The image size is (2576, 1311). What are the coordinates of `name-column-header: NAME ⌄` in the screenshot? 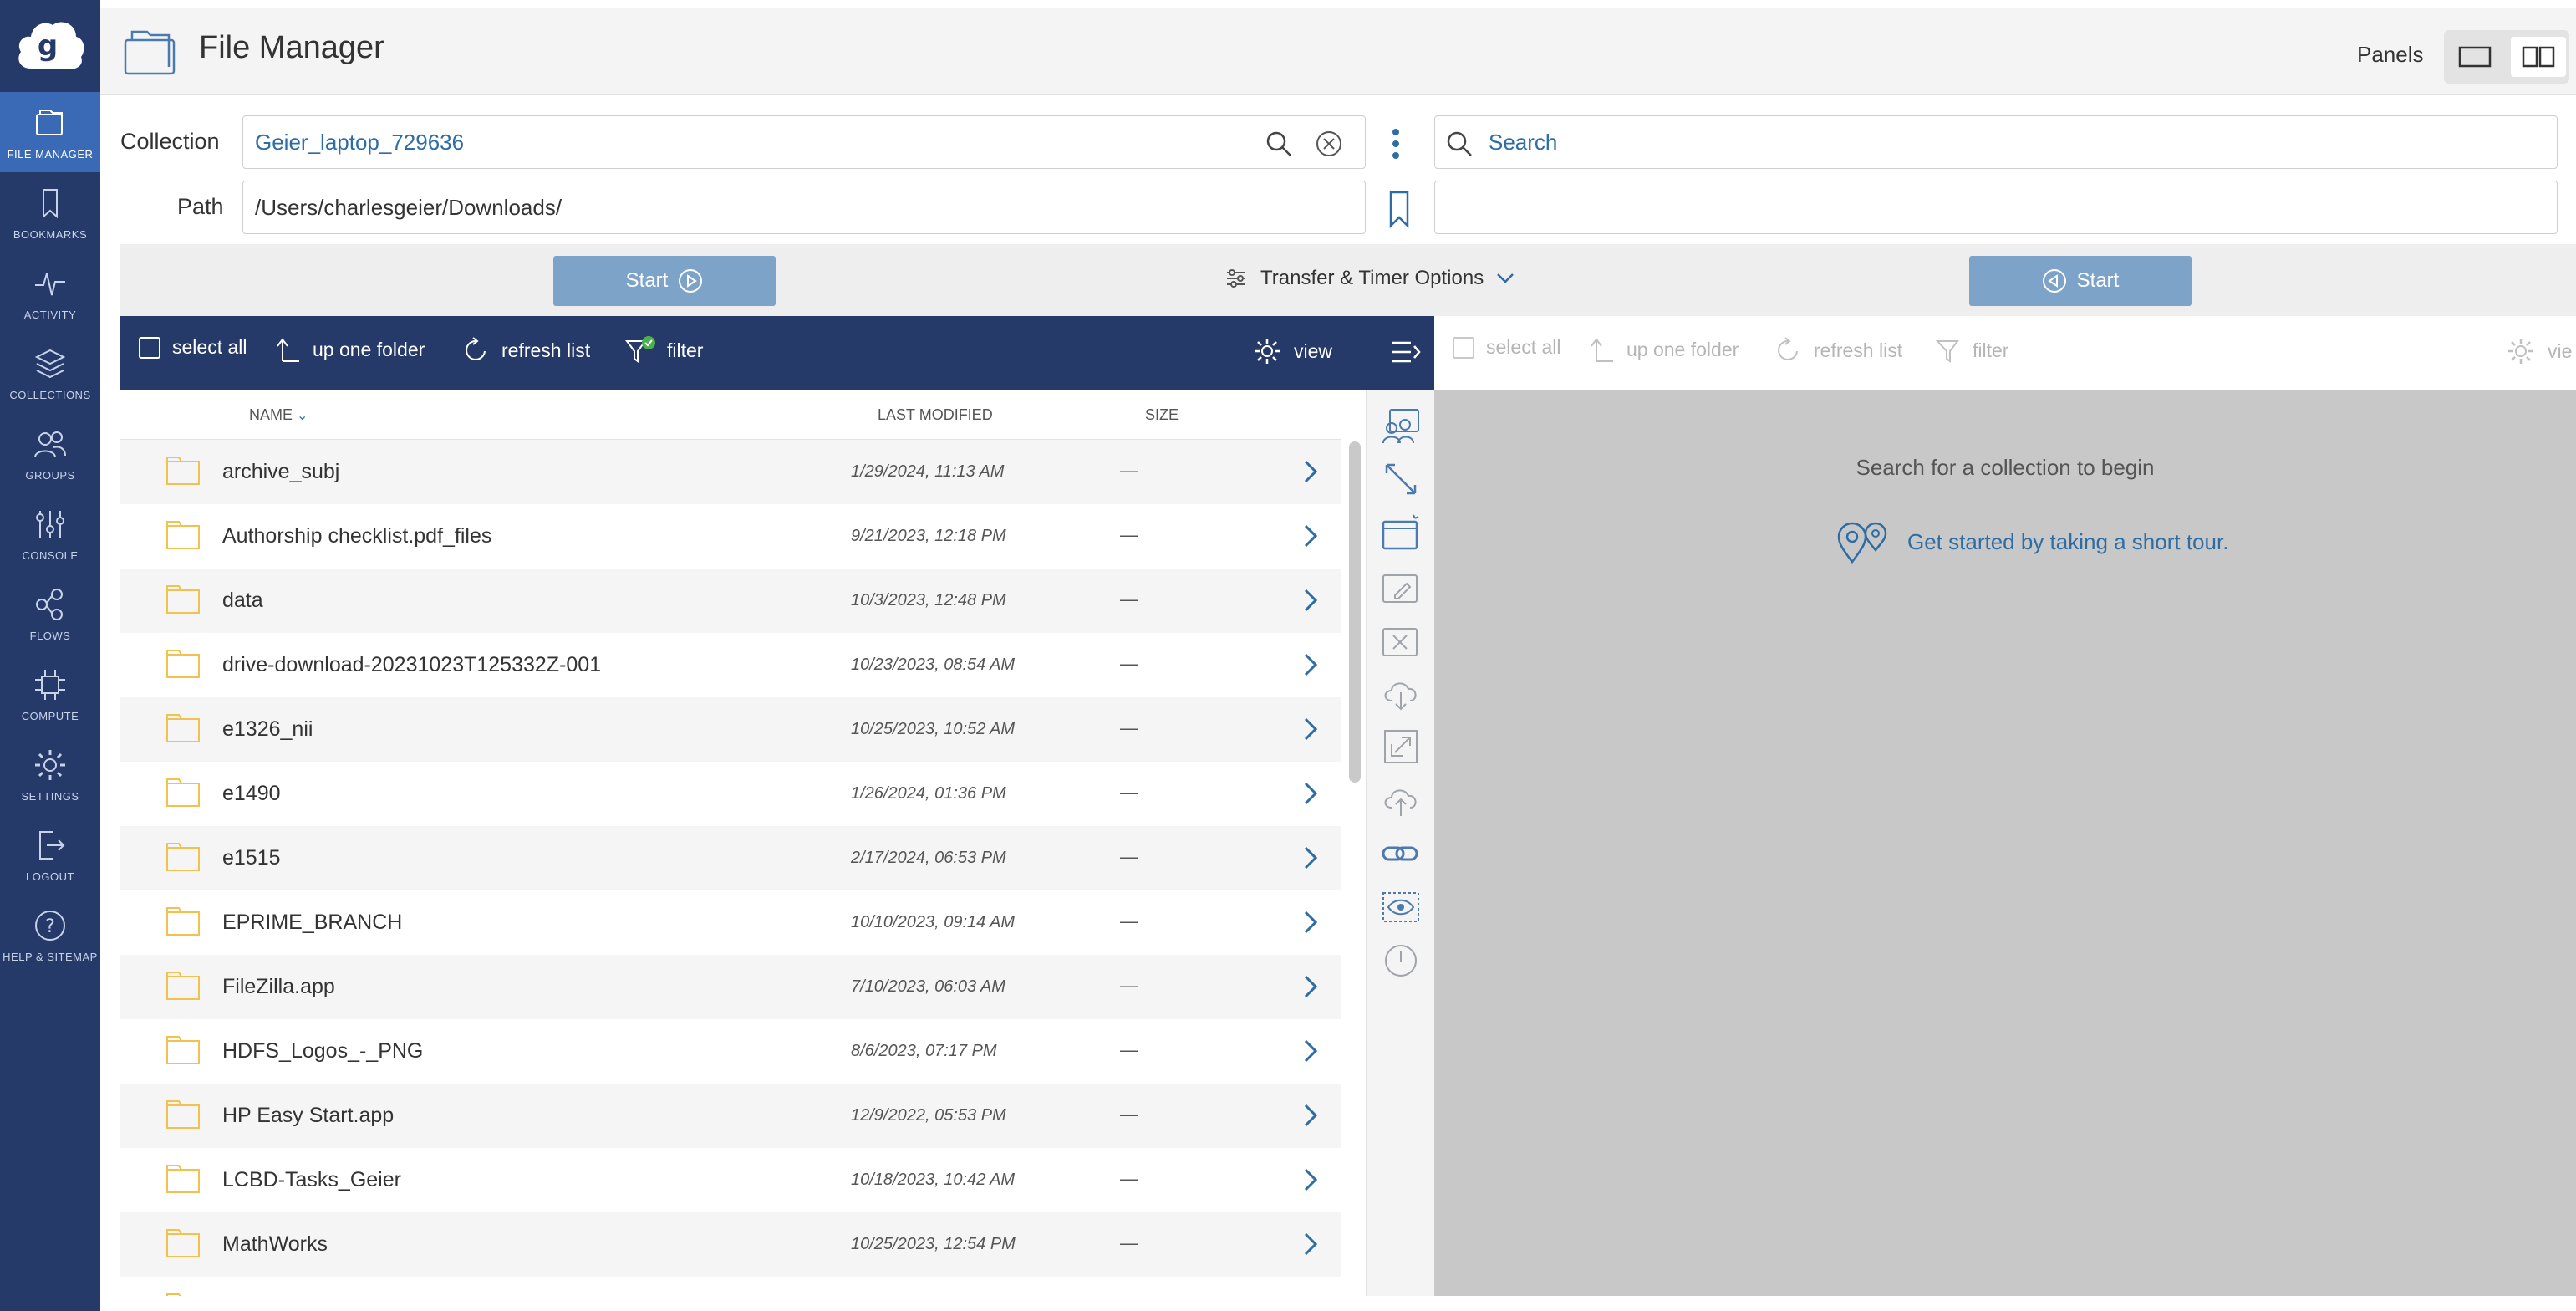 It's located at (278, 415).